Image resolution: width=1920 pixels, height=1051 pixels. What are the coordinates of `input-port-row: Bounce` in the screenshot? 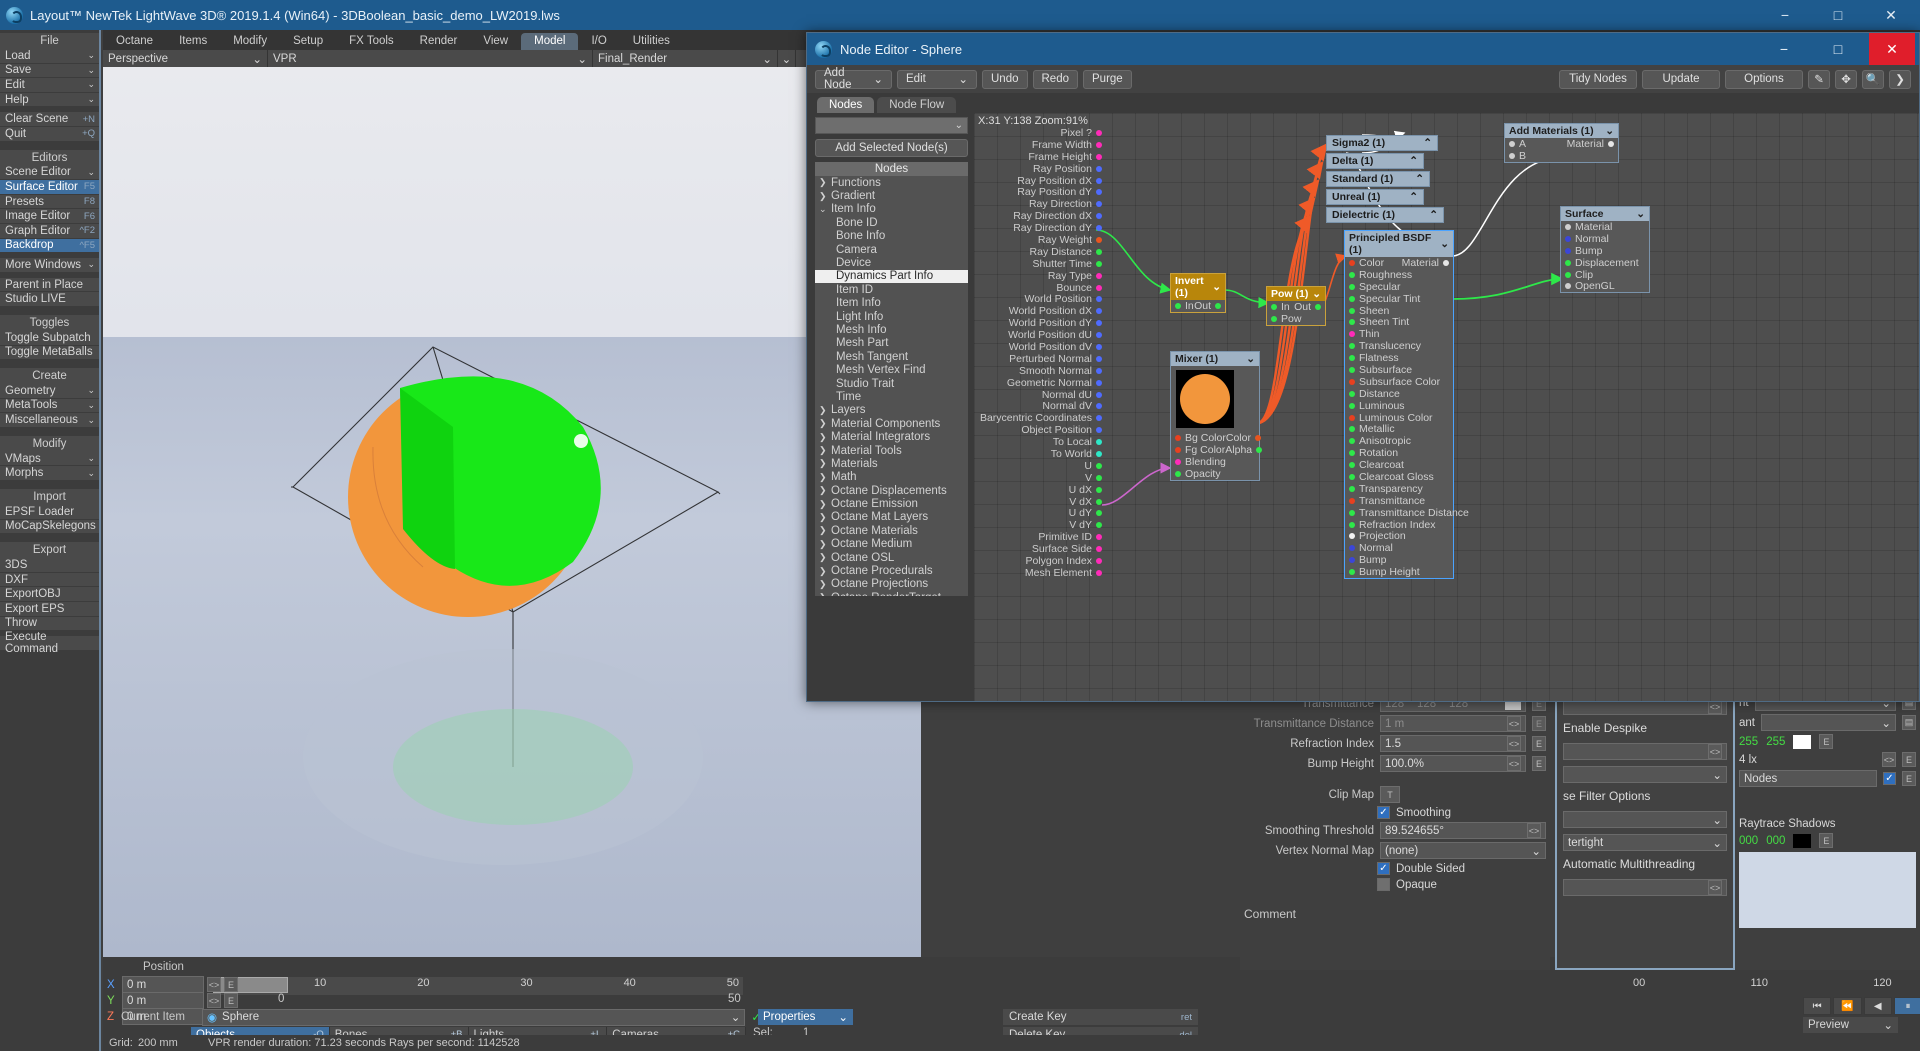 It's located at (1039, 288).